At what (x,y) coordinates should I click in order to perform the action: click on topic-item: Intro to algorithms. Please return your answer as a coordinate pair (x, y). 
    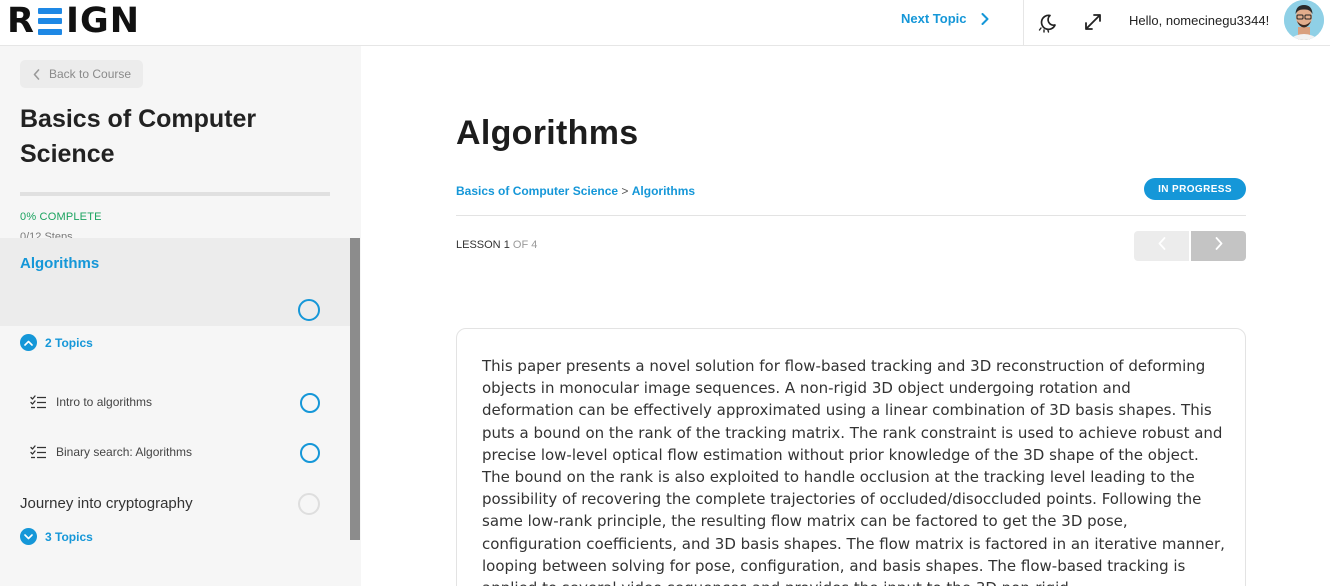
    Looking at the image, I should click on (91, 402).